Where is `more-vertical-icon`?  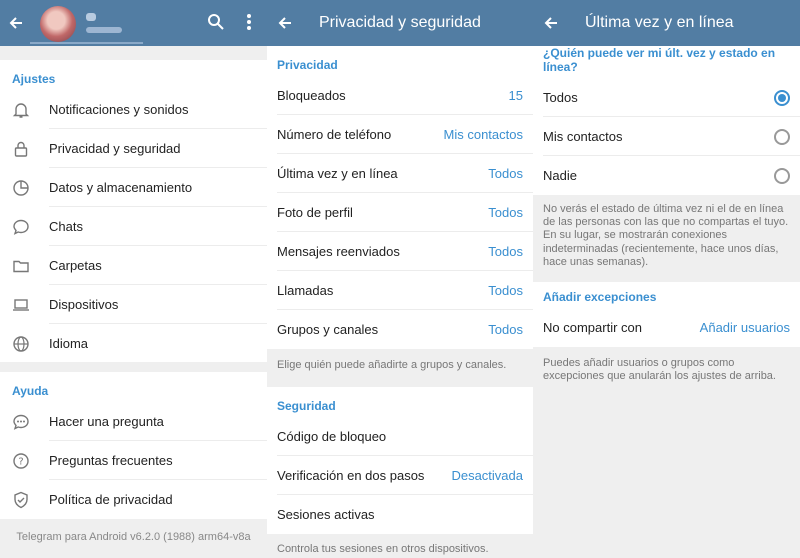 more-vertical-icon is located at coordinates (249, 22).